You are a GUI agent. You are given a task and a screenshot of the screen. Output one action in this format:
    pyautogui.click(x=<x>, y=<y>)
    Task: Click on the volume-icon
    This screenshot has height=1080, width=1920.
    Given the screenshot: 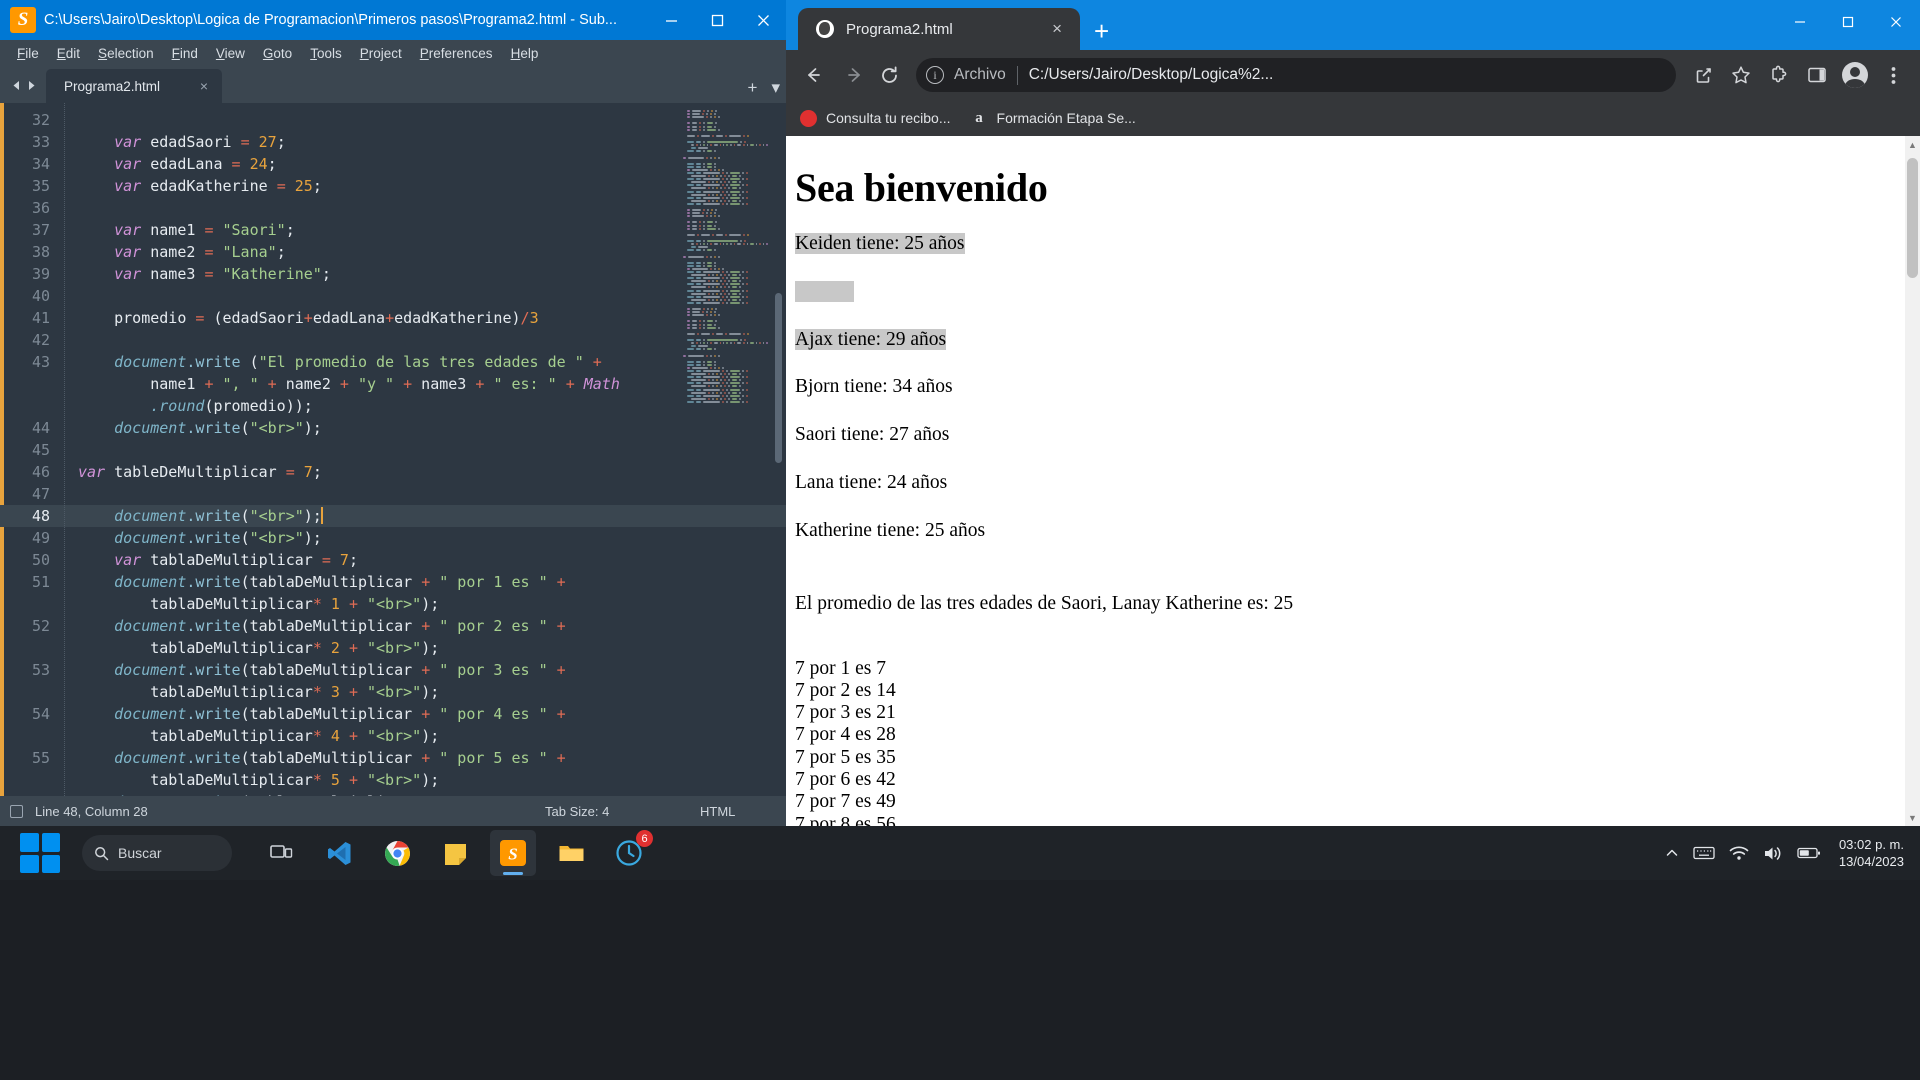 What is the action you would take?
    pyautogui.click(x=1773, y=853)
    